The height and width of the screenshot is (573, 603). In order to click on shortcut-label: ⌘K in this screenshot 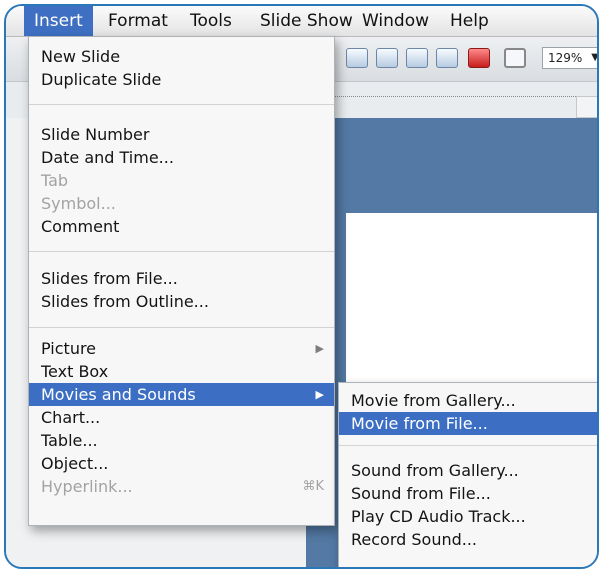, I will do `click(313, 486)`.